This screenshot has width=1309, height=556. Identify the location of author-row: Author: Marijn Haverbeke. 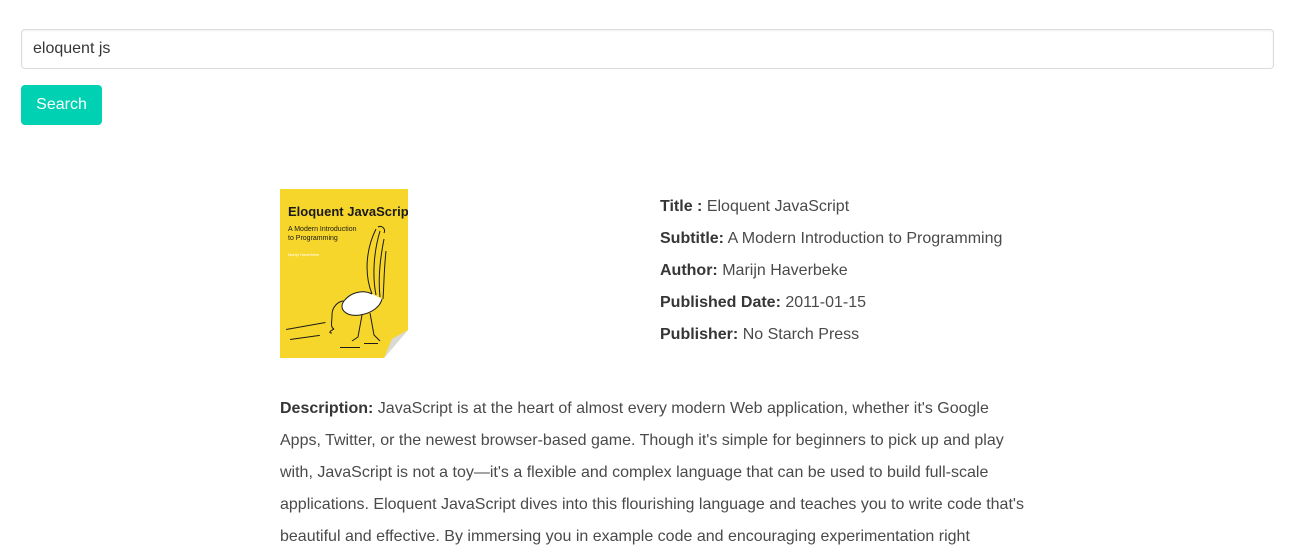
(831, 271).